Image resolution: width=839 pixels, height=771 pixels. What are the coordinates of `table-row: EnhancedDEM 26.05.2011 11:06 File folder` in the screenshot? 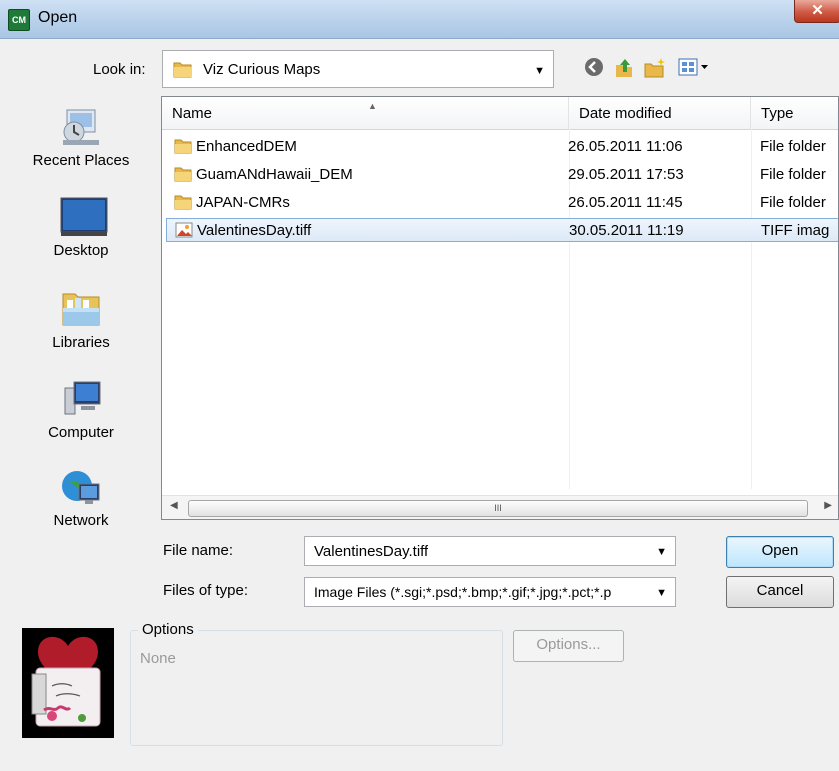 It's located at (502, 147).